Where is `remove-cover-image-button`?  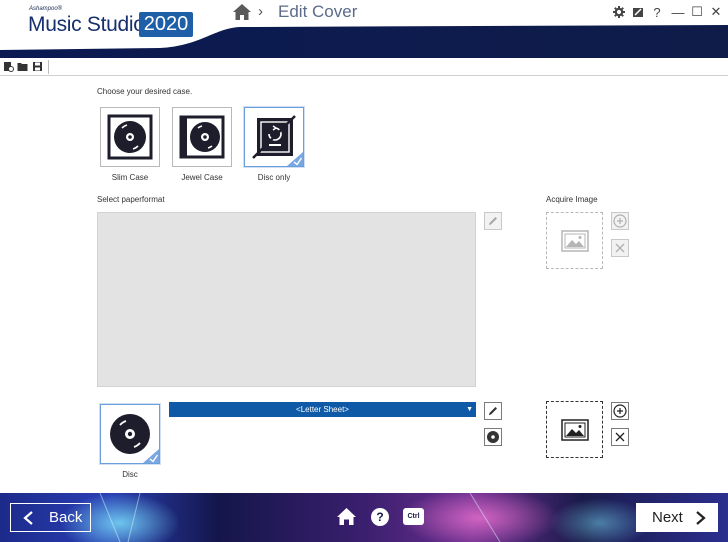 remove-cover-image-button is located at coordinates (620, 248).